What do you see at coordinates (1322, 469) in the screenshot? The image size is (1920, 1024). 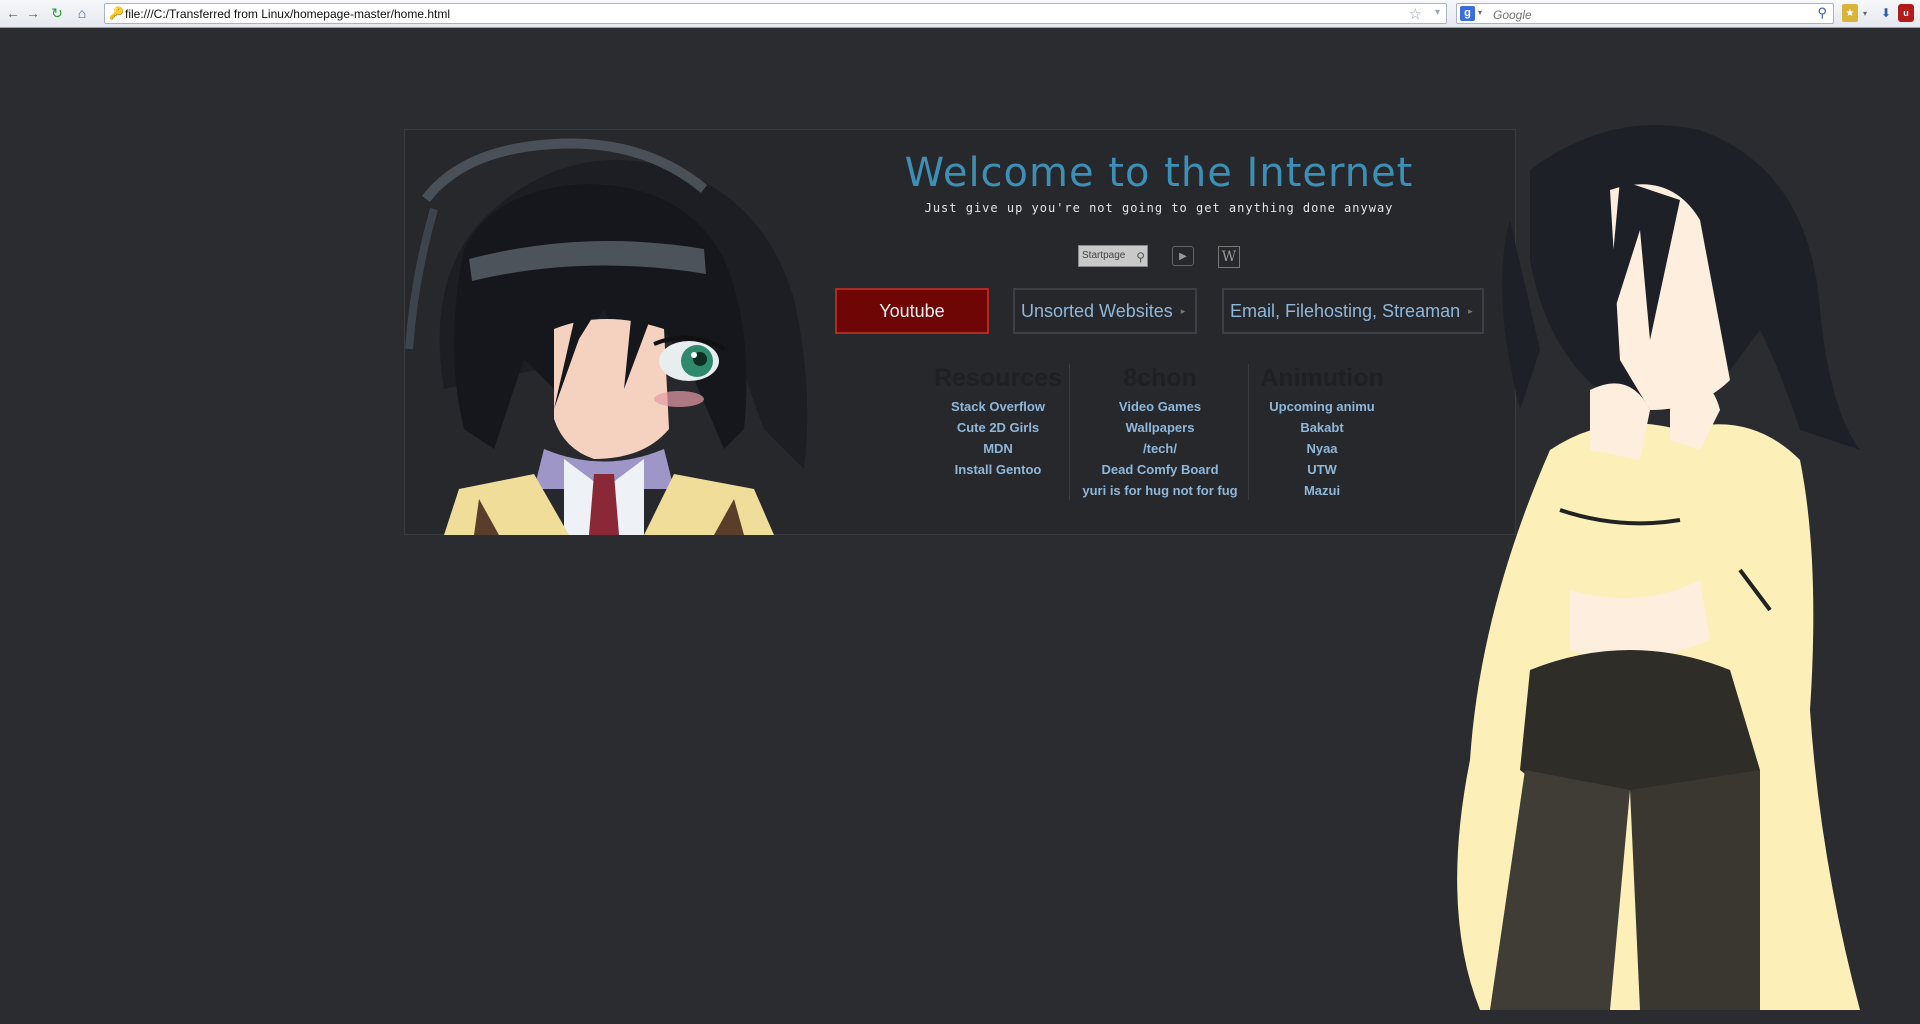 I see `link-utw: UTW` at bounding box center [1322, 469].